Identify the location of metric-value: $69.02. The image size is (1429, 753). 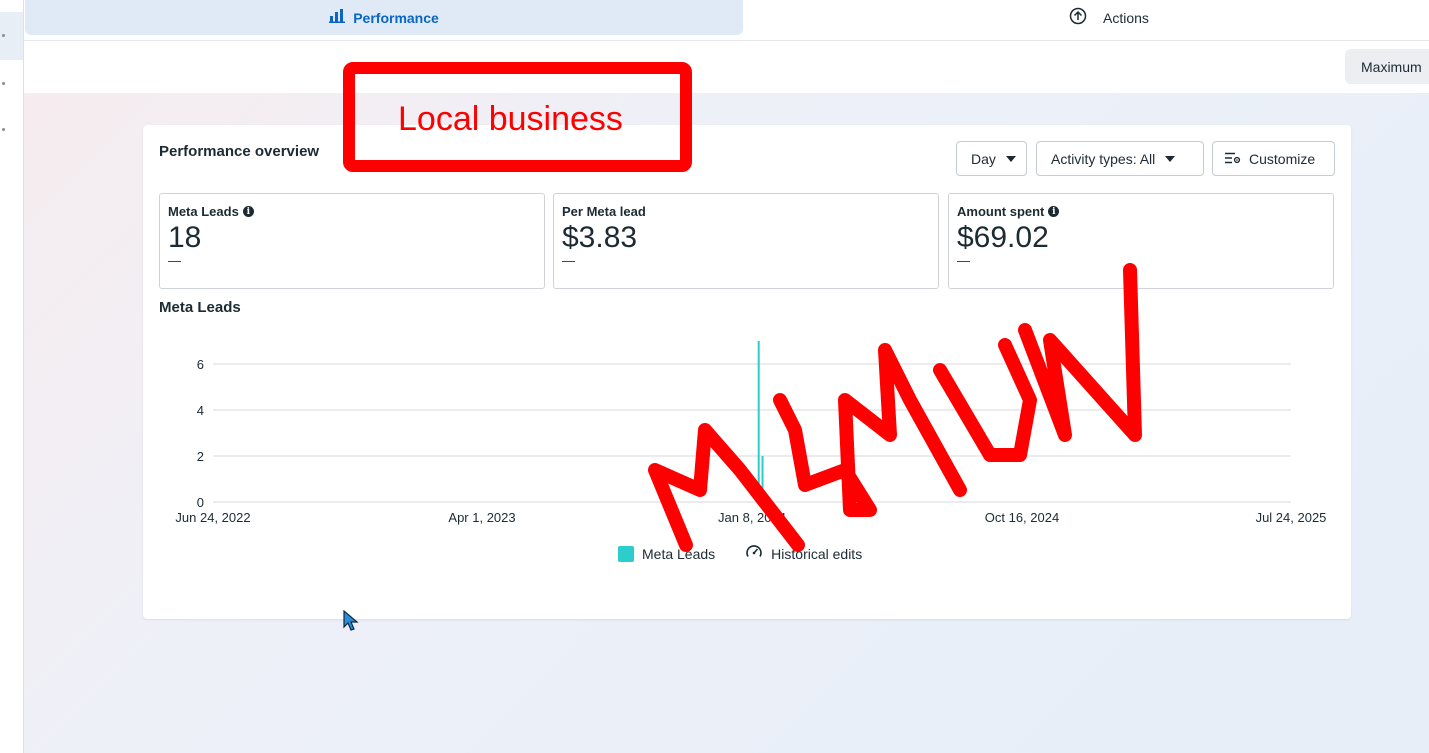
(1003, 237).